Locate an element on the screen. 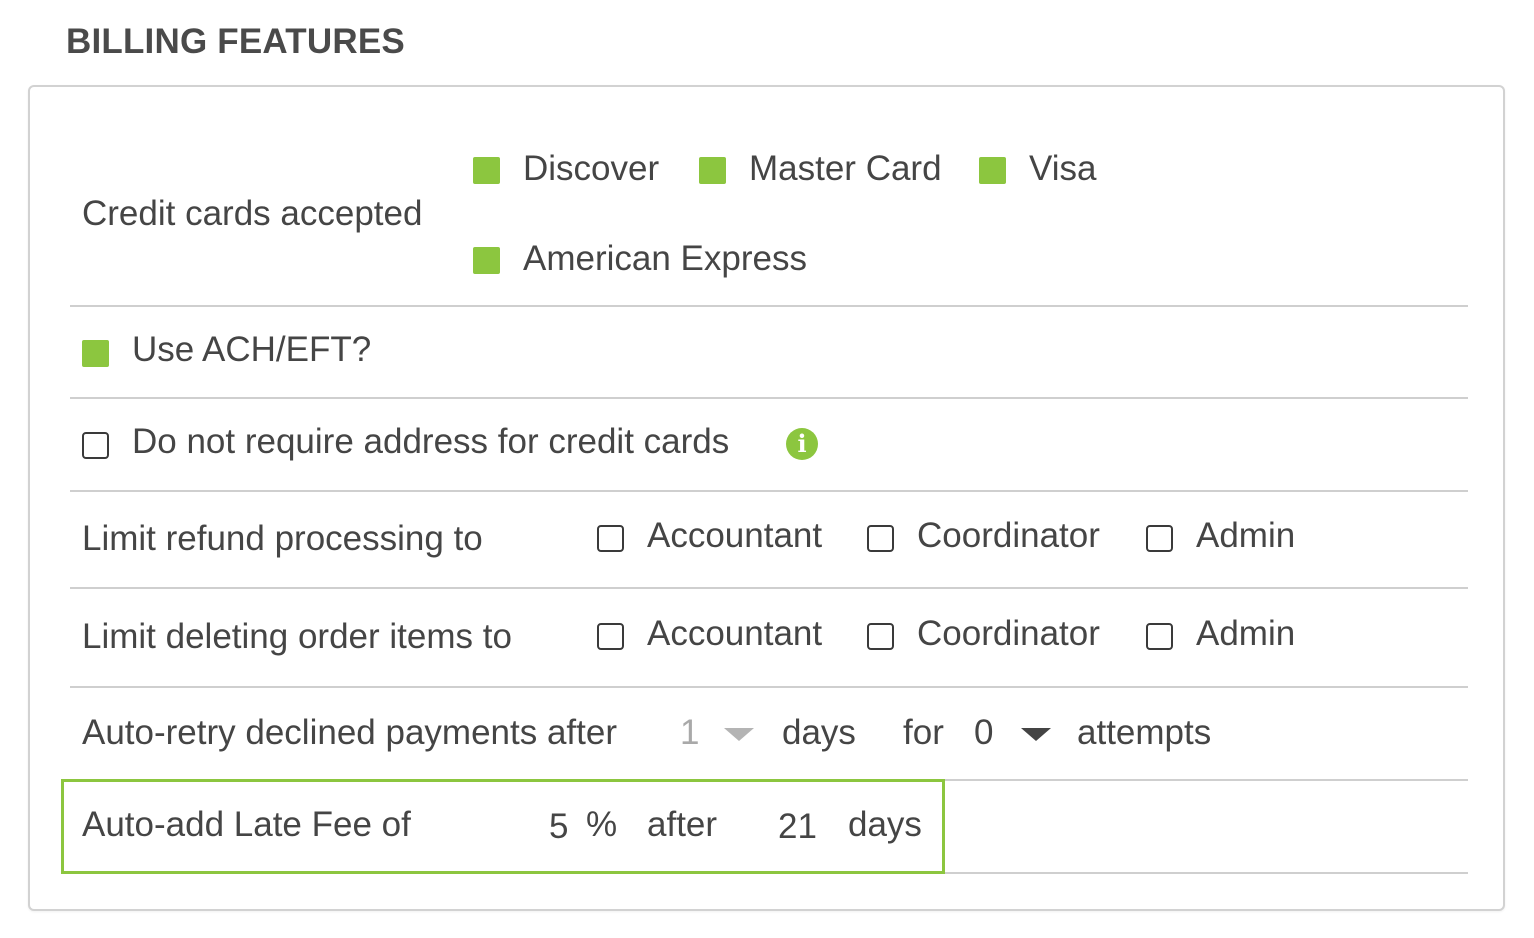 This screenshot has width=1534, height=938. retry-for-label: for is located at coordinates (923, 732).